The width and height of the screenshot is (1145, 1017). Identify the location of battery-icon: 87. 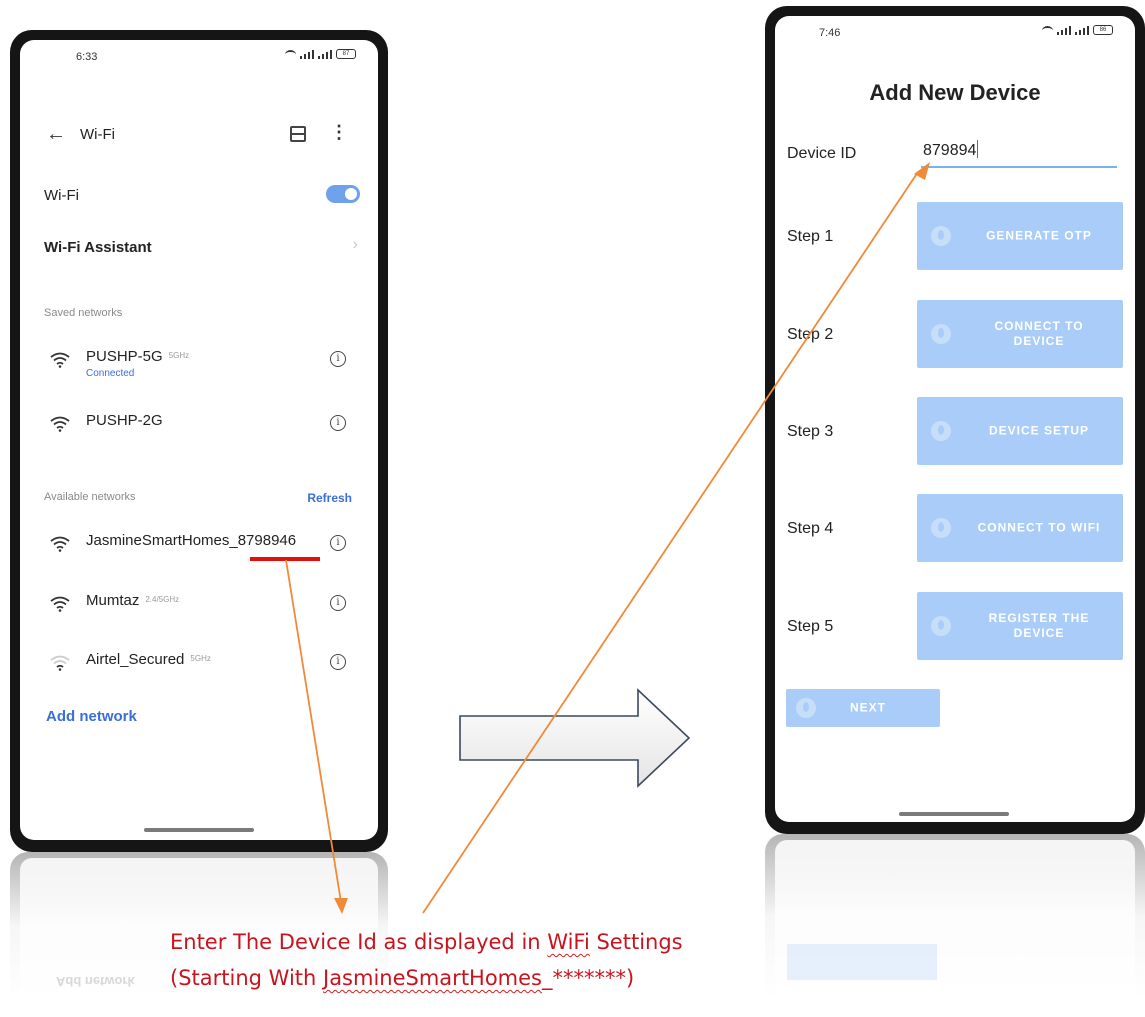
(346, 54).